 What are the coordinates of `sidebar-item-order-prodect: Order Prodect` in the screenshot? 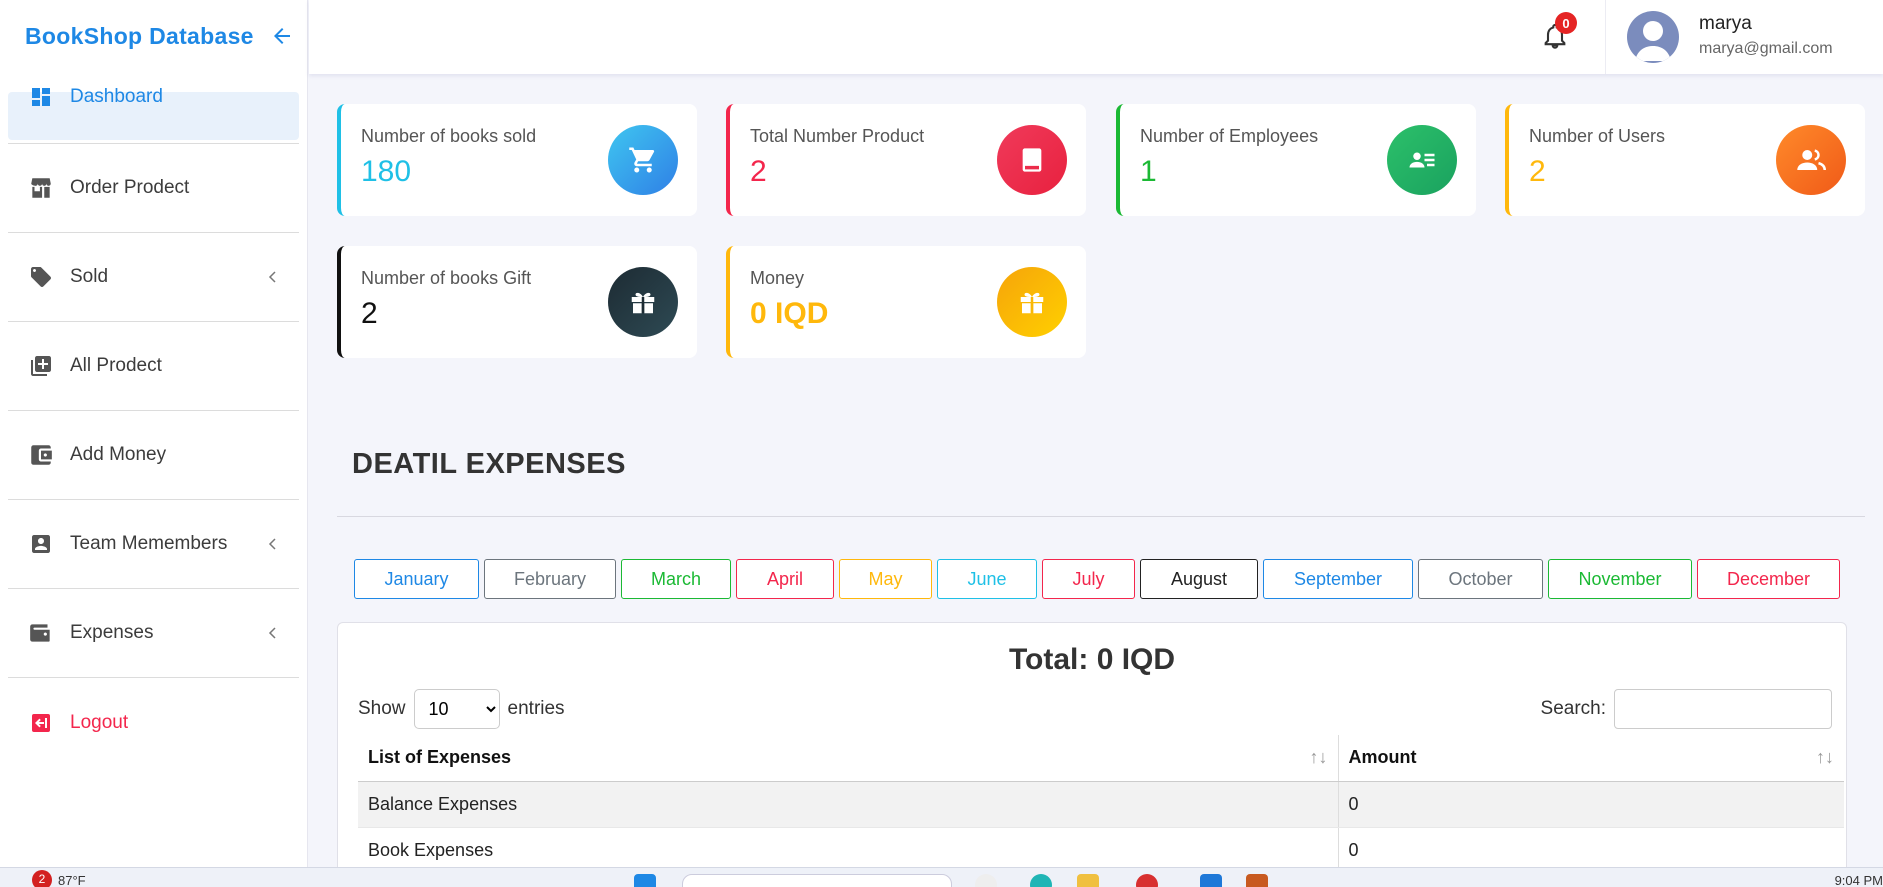 It's located at (153, 188).